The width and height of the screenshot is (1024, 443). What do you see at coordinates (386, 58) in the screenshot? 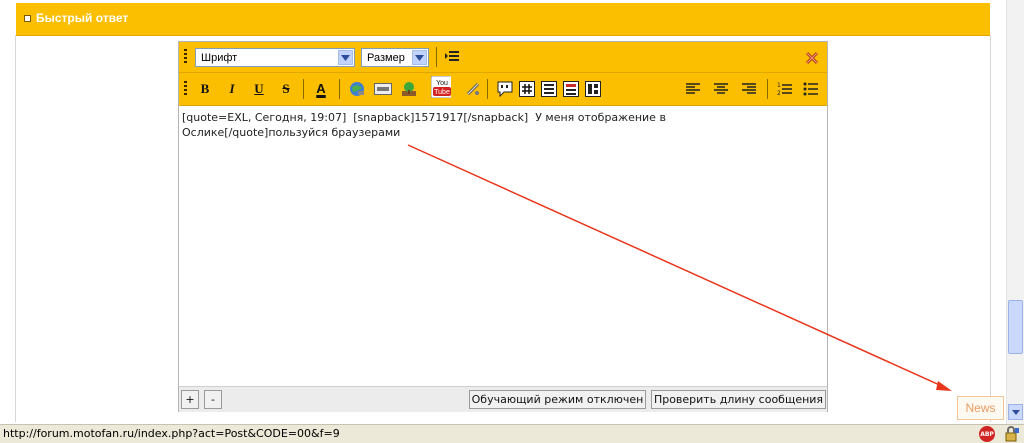
I see `size-select-value: Размер` at bounding box center [386, 58].